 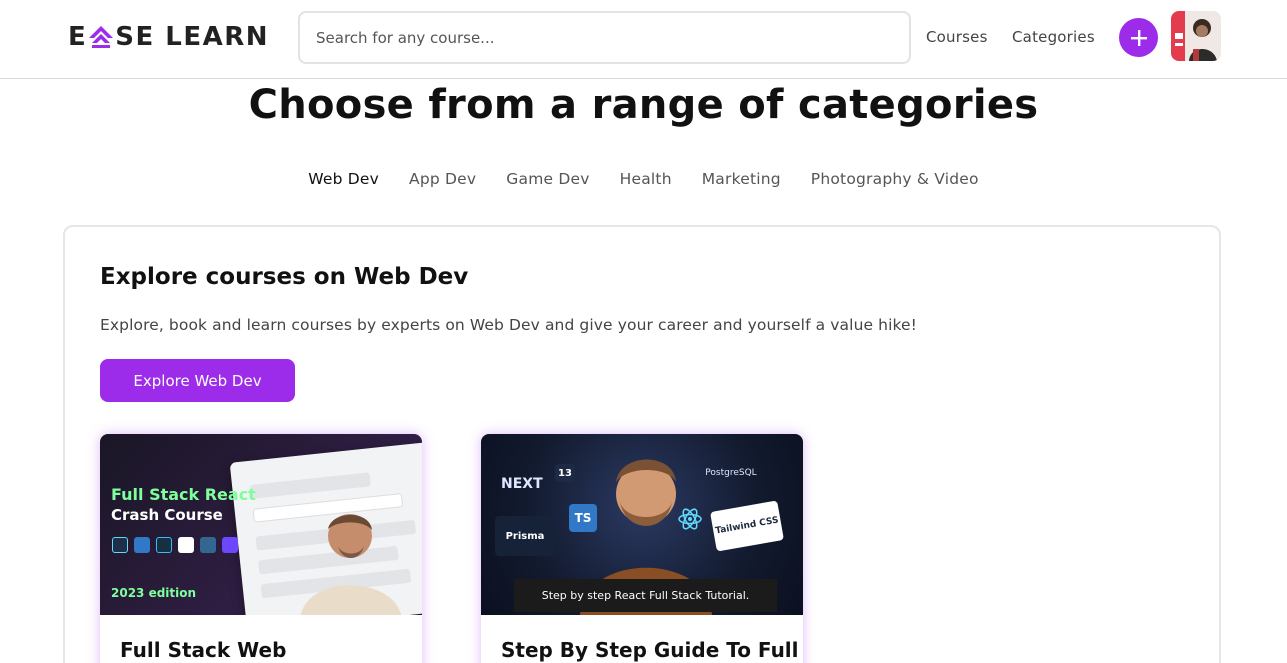 I want to click on nav-categories-link: Categories, so click(x=1053, y=37).